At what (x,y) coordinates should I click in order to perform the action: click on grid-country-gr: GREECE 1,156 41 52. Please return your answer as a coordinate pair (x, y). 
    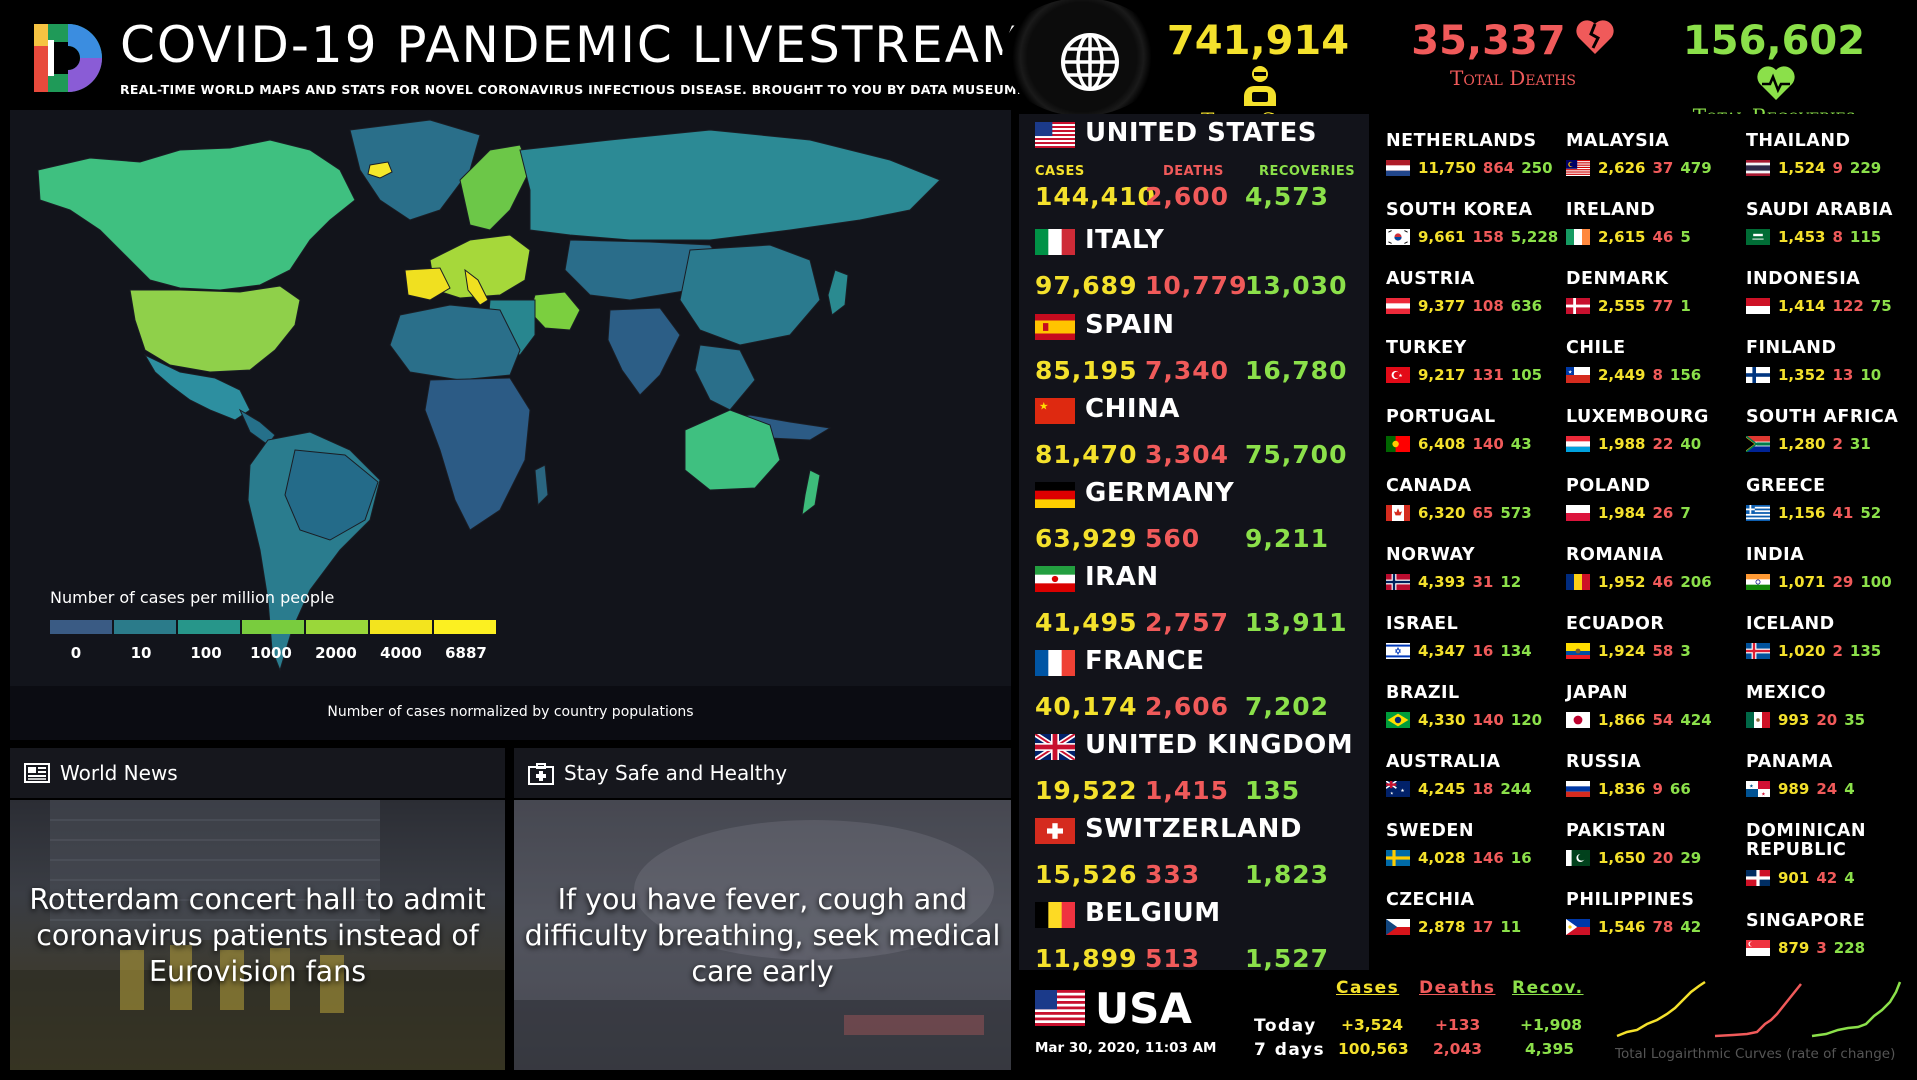
    Looking at the image, I should click on (1831, 507).